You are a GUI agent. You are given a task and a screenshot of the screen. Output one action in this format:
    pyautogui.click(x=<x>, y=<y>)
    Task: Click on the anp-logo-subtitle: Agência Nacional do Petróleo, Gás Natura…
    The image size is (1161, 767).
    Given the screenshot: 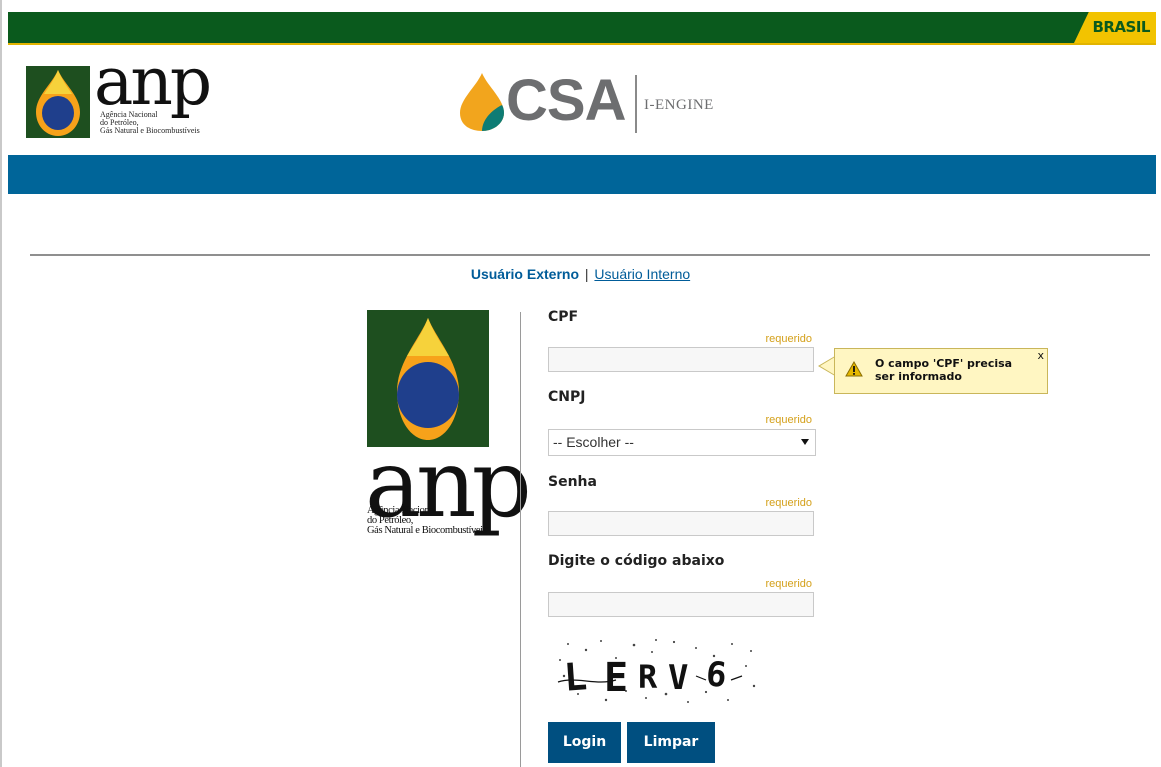 What is the action you would take?
    pyautogui.click(x=150, y=122)
    